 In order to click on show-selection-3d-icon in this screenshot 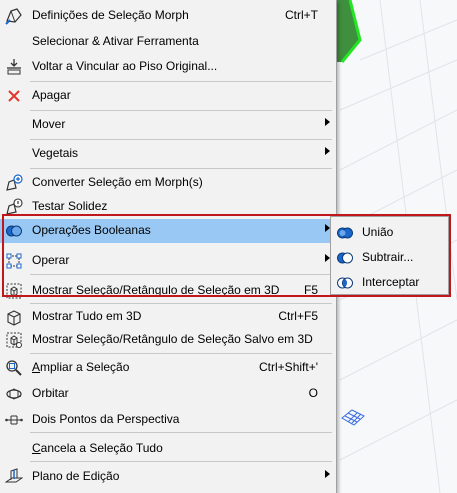, I will do `click(14, 291)`.